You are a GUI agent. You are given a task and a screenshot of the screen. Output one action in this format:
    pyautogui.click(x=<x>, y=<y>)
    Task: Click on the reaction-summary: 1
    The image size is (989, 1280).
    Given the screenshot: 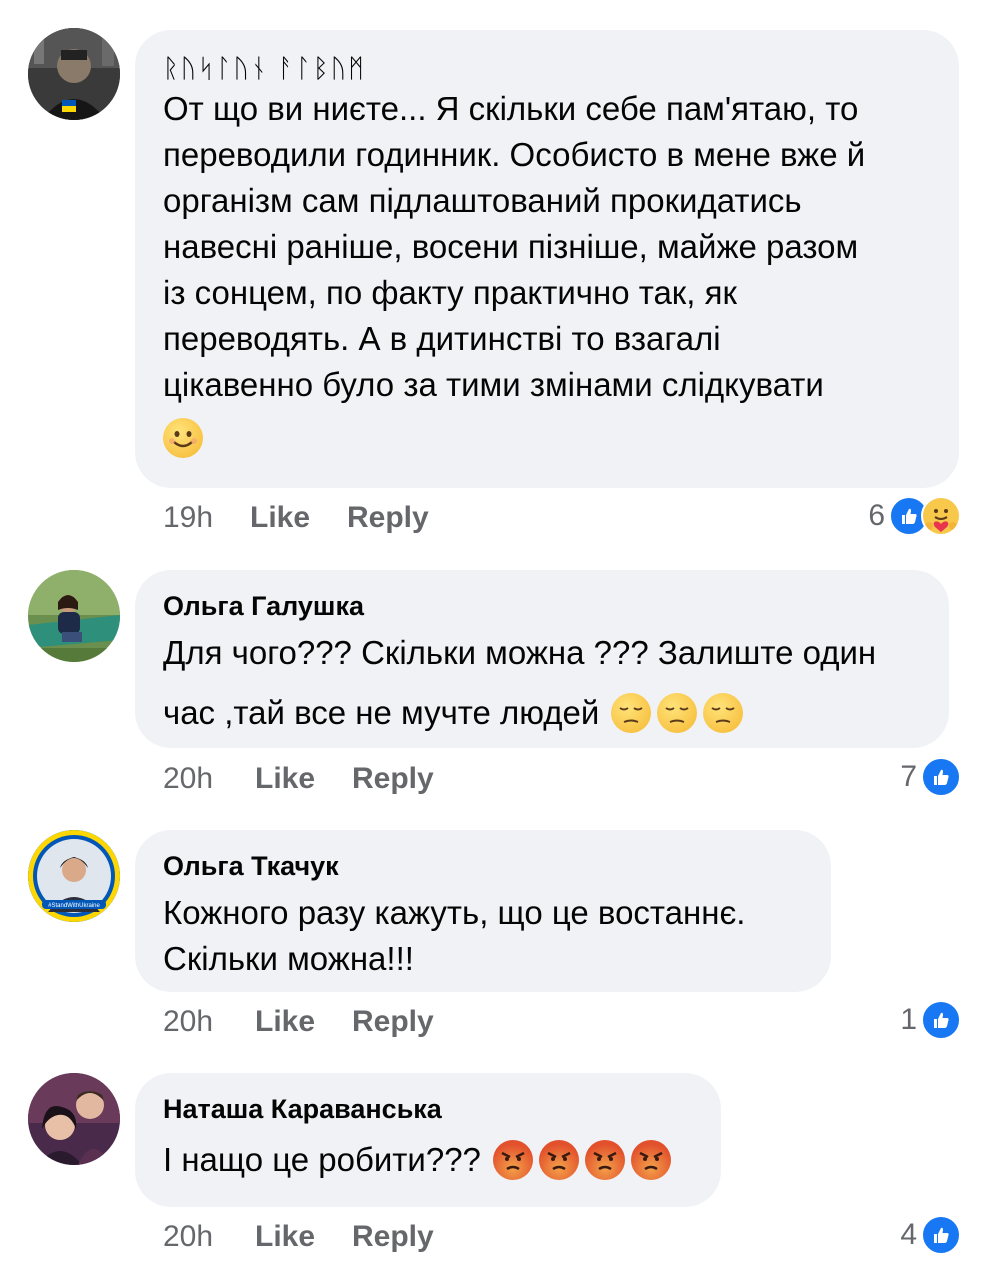 What is the action you would take?
    pyautogui.click(x=930, y=1020)
    